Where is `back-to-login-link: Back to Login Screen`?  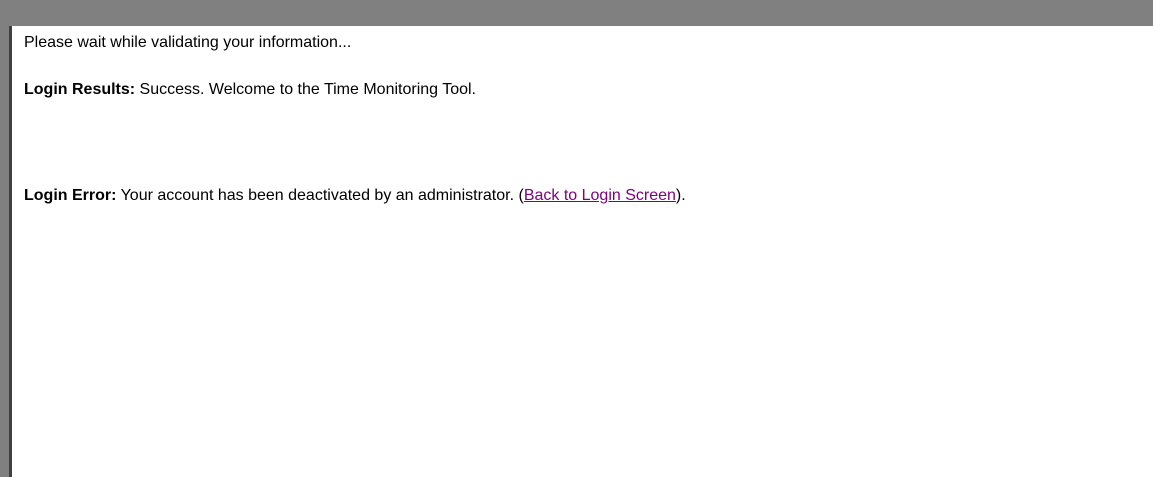 back-to-login-link: Back to Login Screen is located at coordinates (600, 195).